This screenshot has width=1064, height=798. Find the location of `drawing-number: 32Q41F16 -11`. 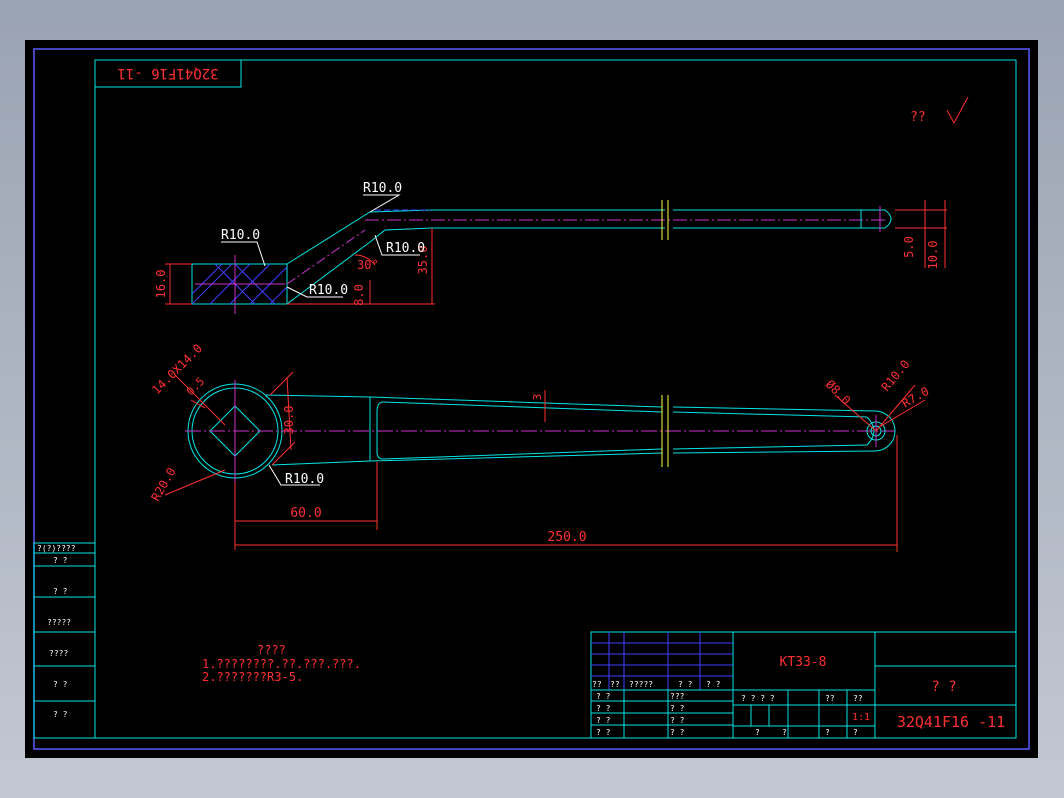

drawing-number: 32Q41F16 -11 is located at coordinates (951, 722).